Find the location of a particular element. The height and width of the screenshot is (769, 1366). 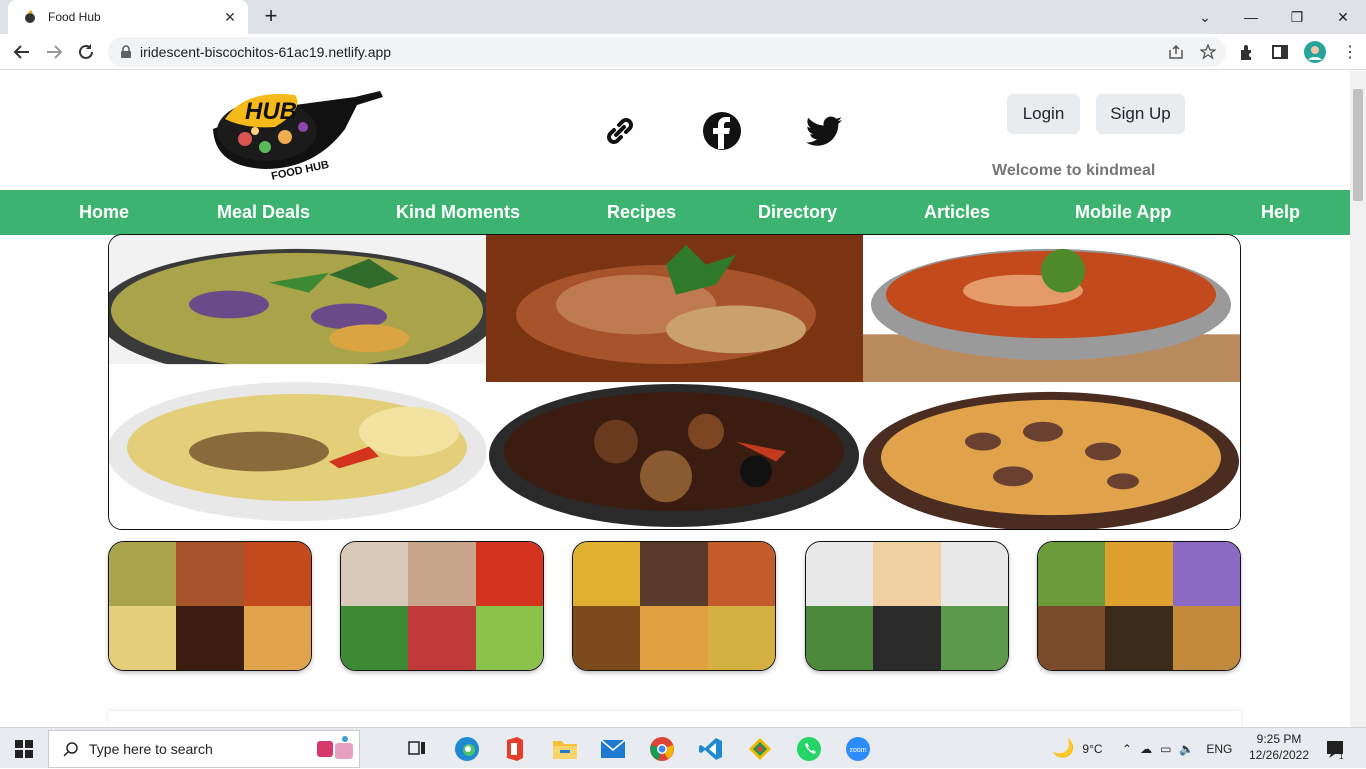

browser-tab: Food Hub ✕ is located at coordinates (128, 17).